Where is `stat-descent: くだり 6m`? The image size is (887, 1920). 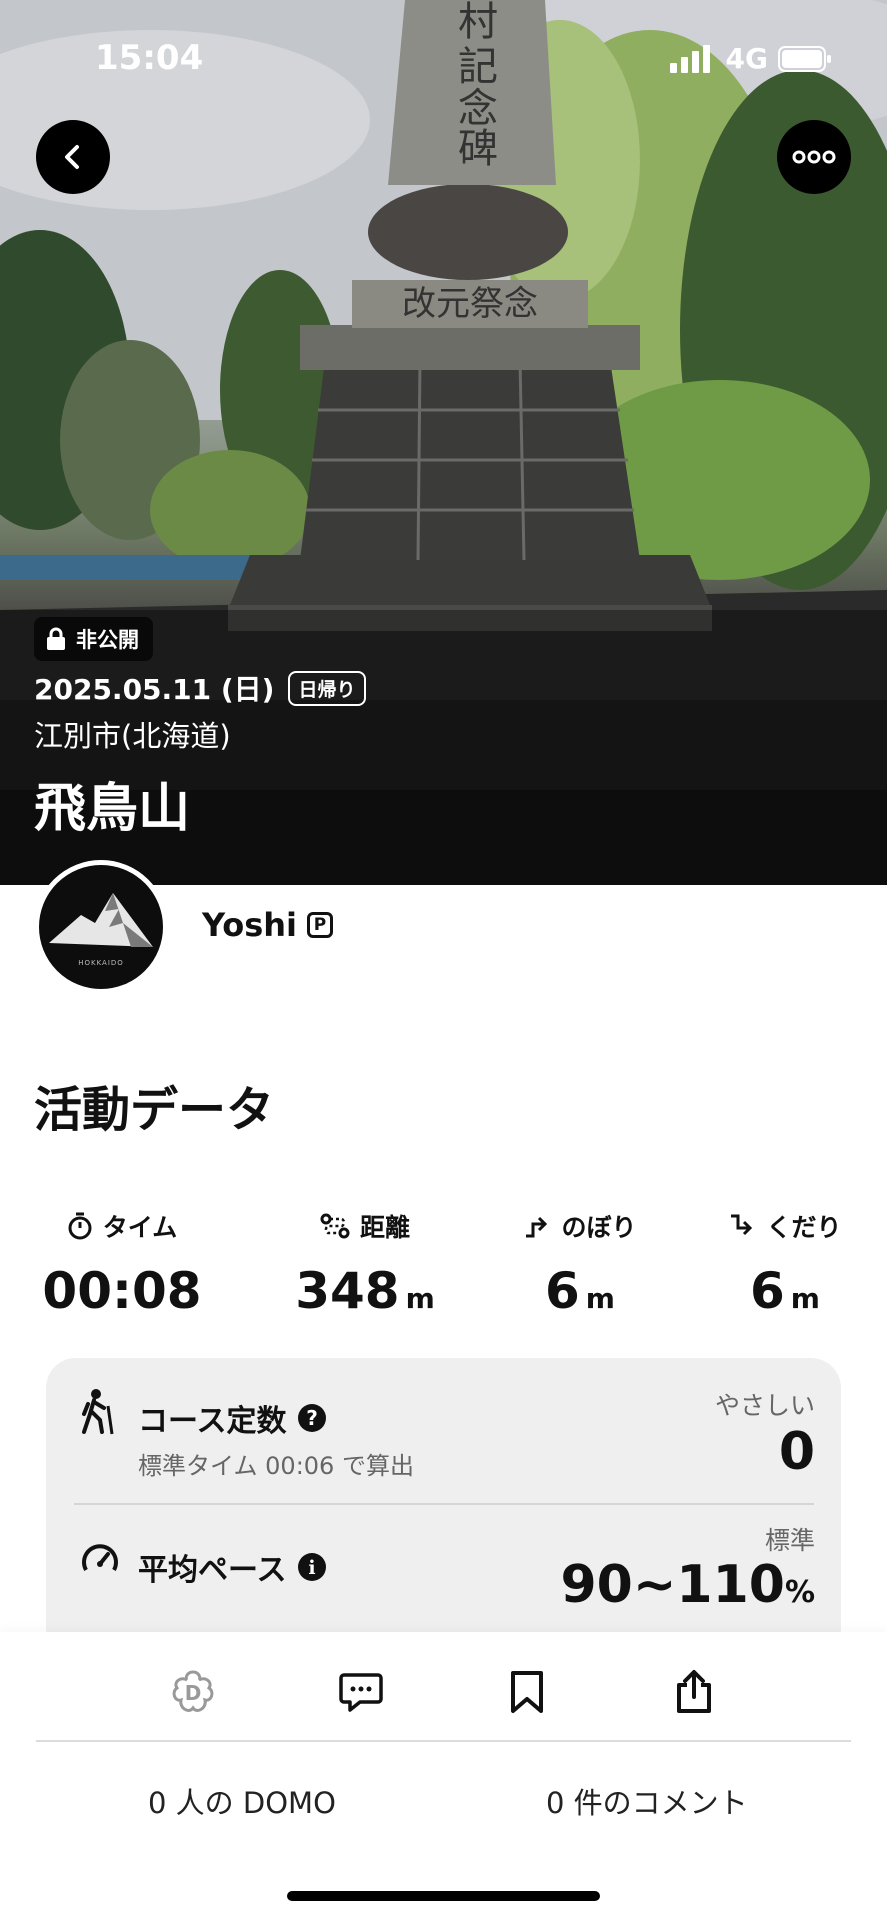 stat-descent: くだり 6m is located at coordinates (785, 1264).